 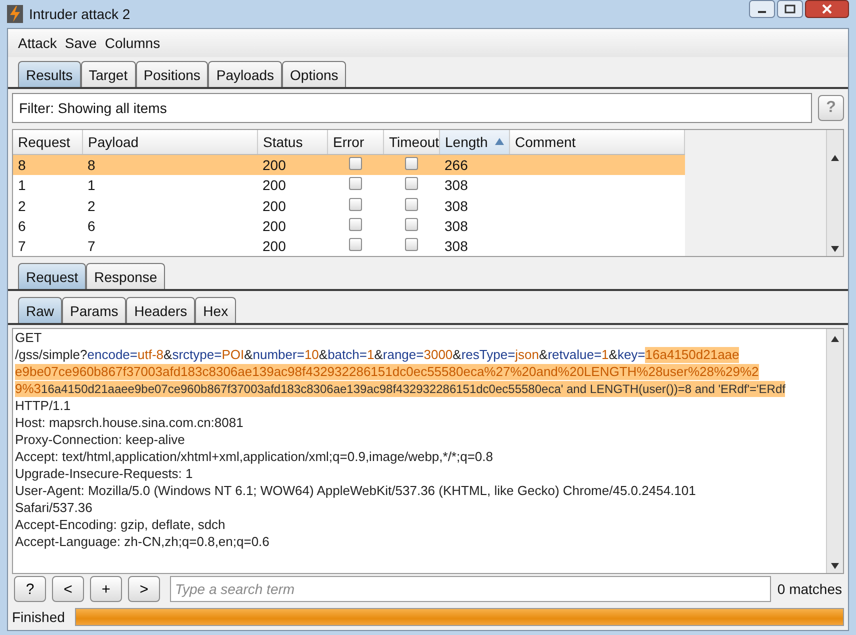 I want to click on menu-item: Attack, so click(x=37, y=43).